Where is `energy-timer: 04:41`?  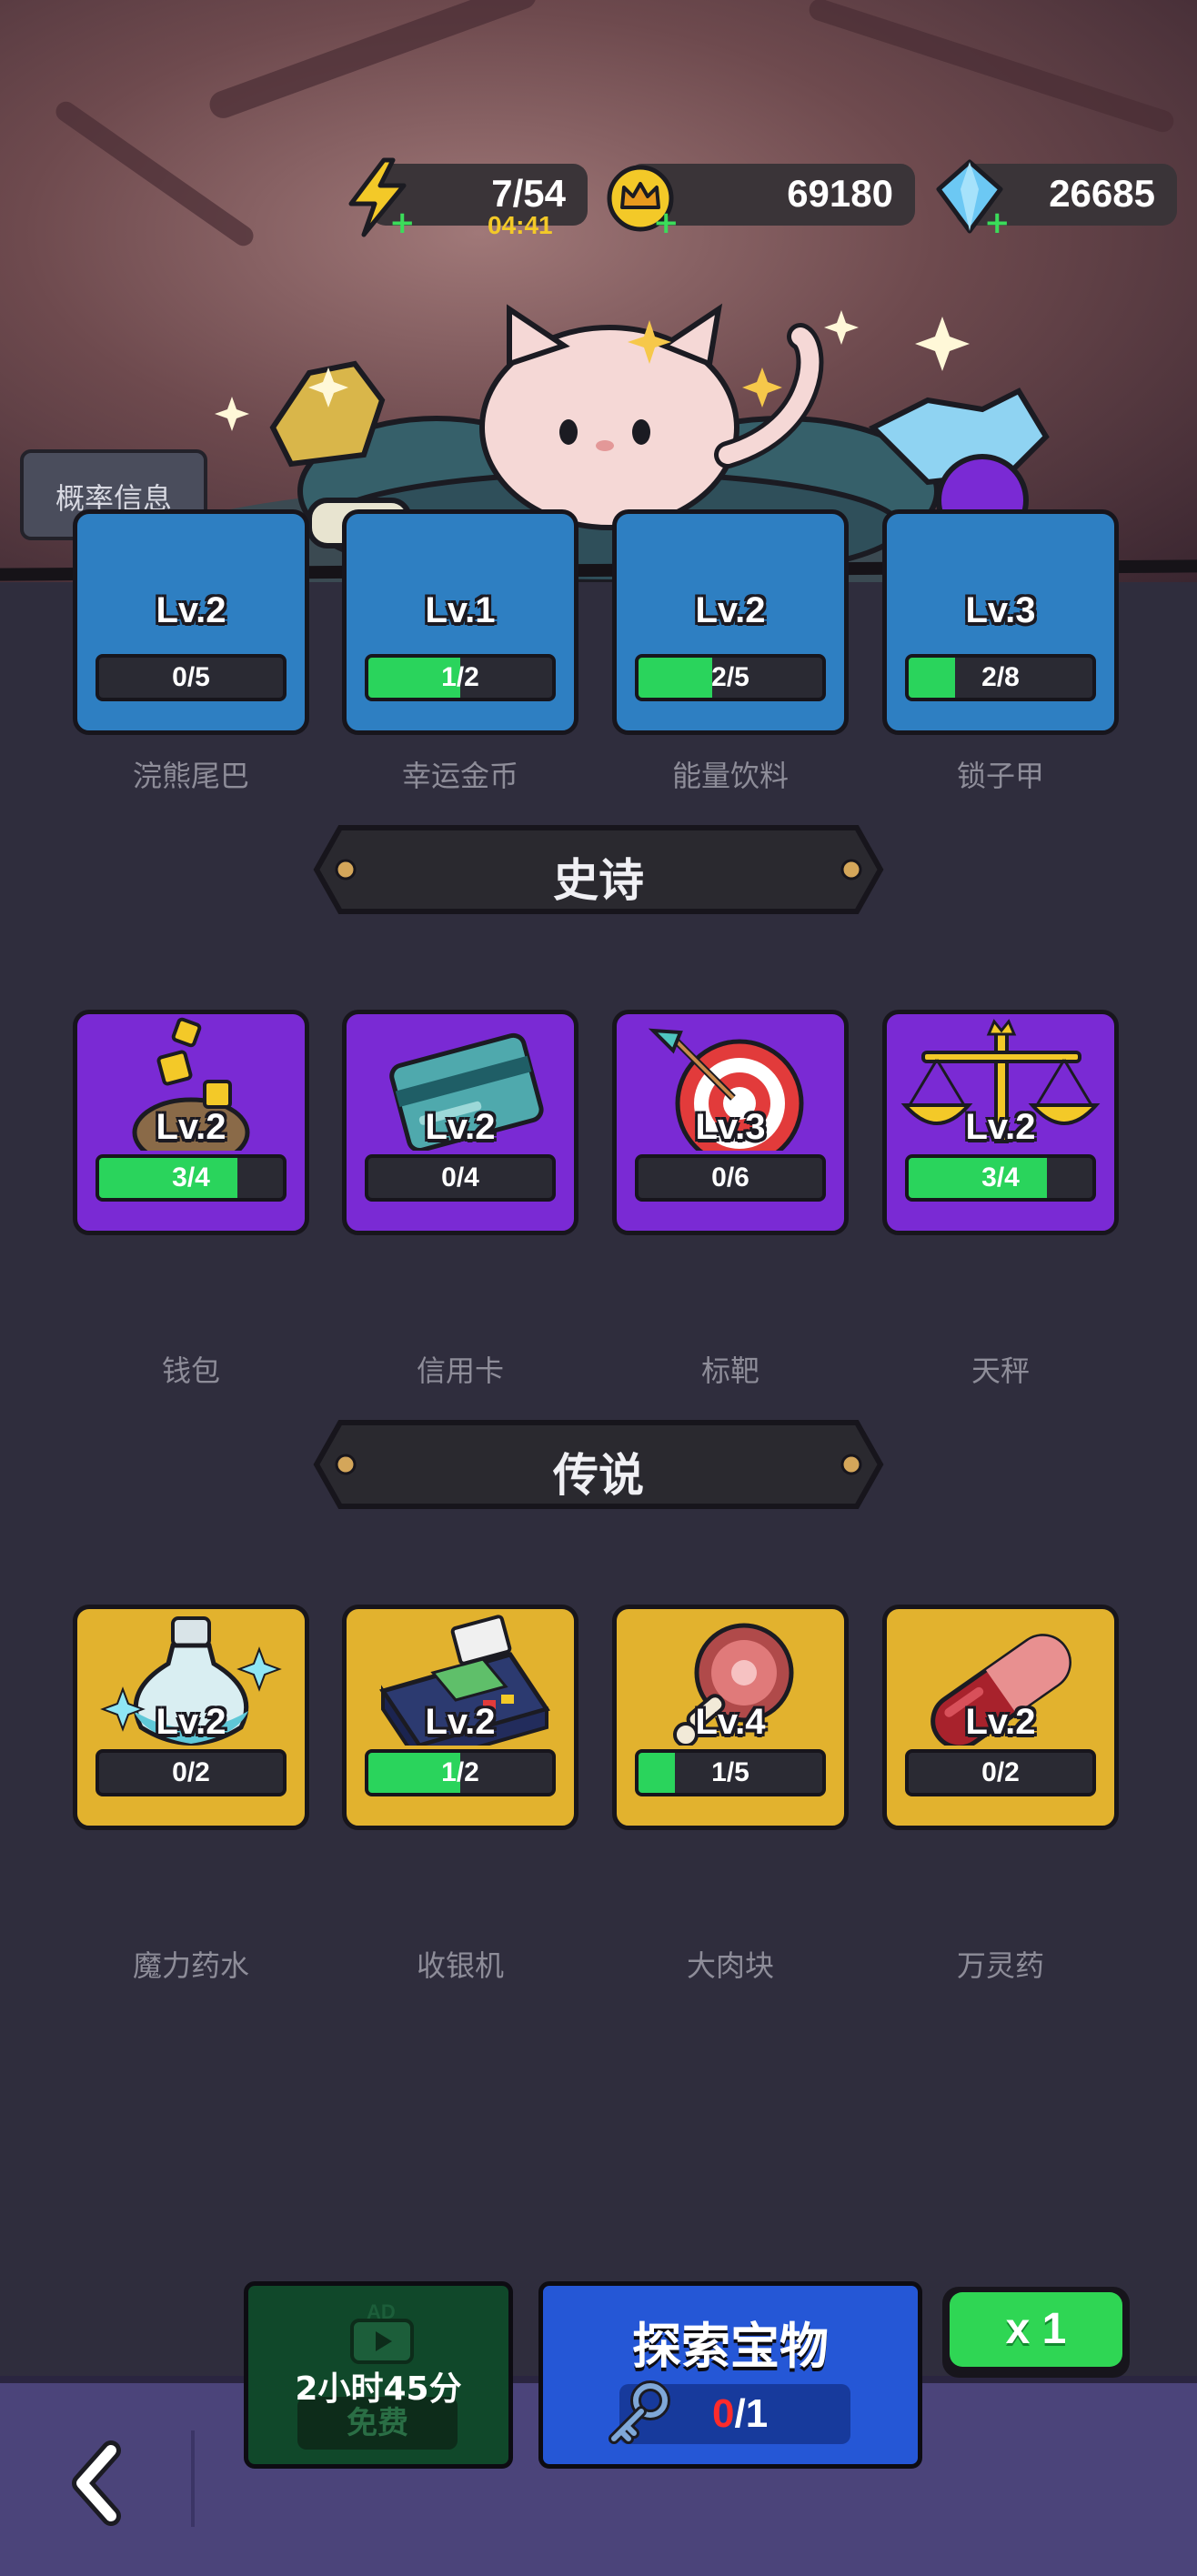
energy-timer: 04:41 is located at coordinates (520, 225).